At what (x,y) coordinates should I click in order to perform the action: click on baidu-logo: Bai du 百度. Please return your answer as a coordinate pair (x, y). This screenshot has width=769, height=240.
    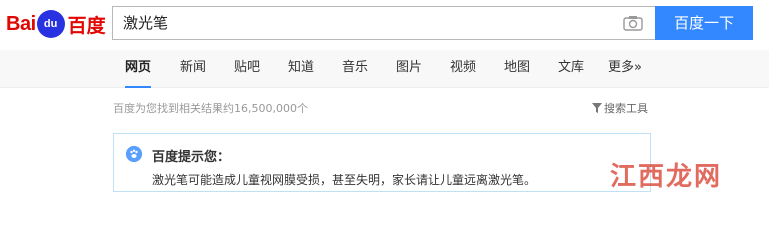
    Looking at the image, I should click on (56, 24).